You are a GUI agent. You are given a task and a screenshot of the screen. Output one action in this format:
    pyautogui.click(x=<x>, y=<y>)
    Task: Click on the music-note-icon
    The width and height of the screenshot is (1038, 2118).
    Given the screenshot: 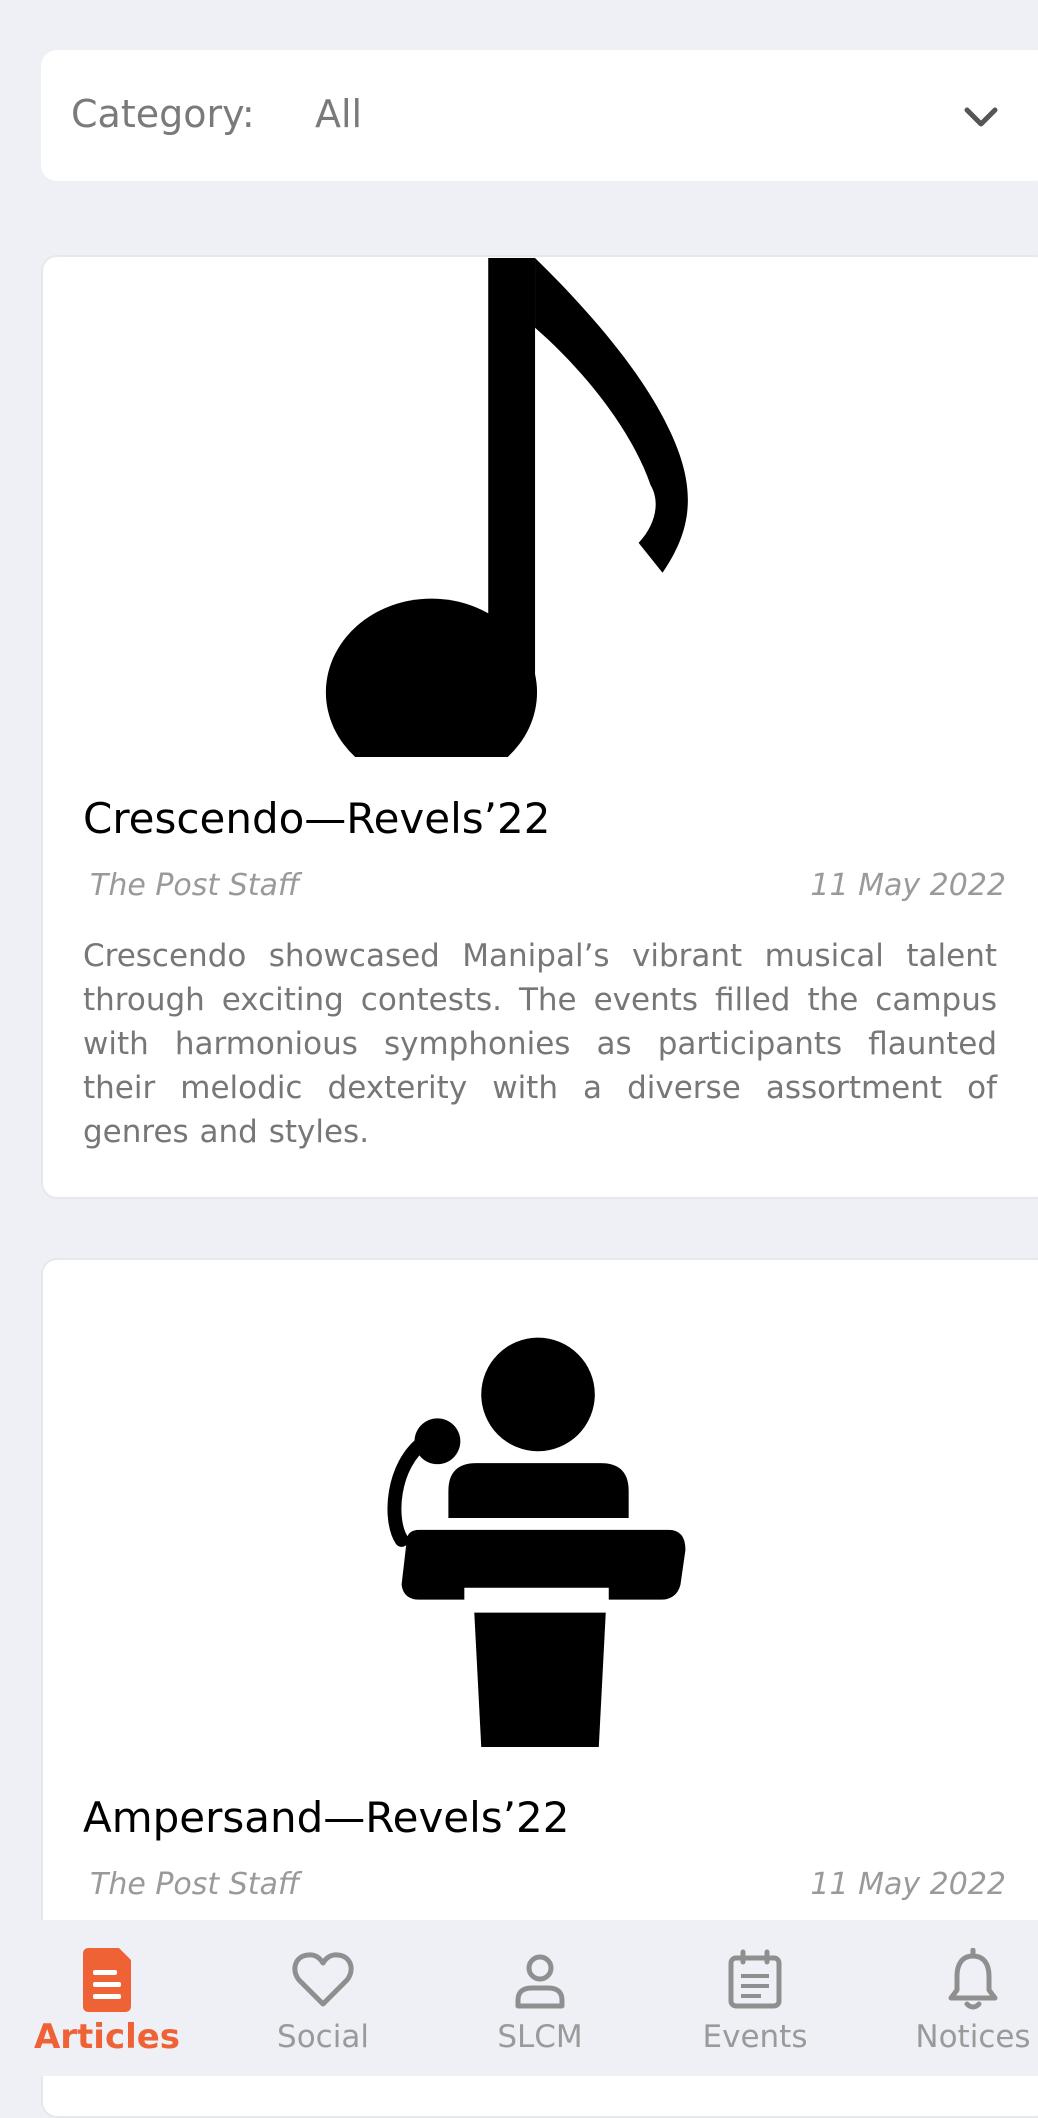 What is the action you would take?
    pyautogui.click(x=506, y=507)
    